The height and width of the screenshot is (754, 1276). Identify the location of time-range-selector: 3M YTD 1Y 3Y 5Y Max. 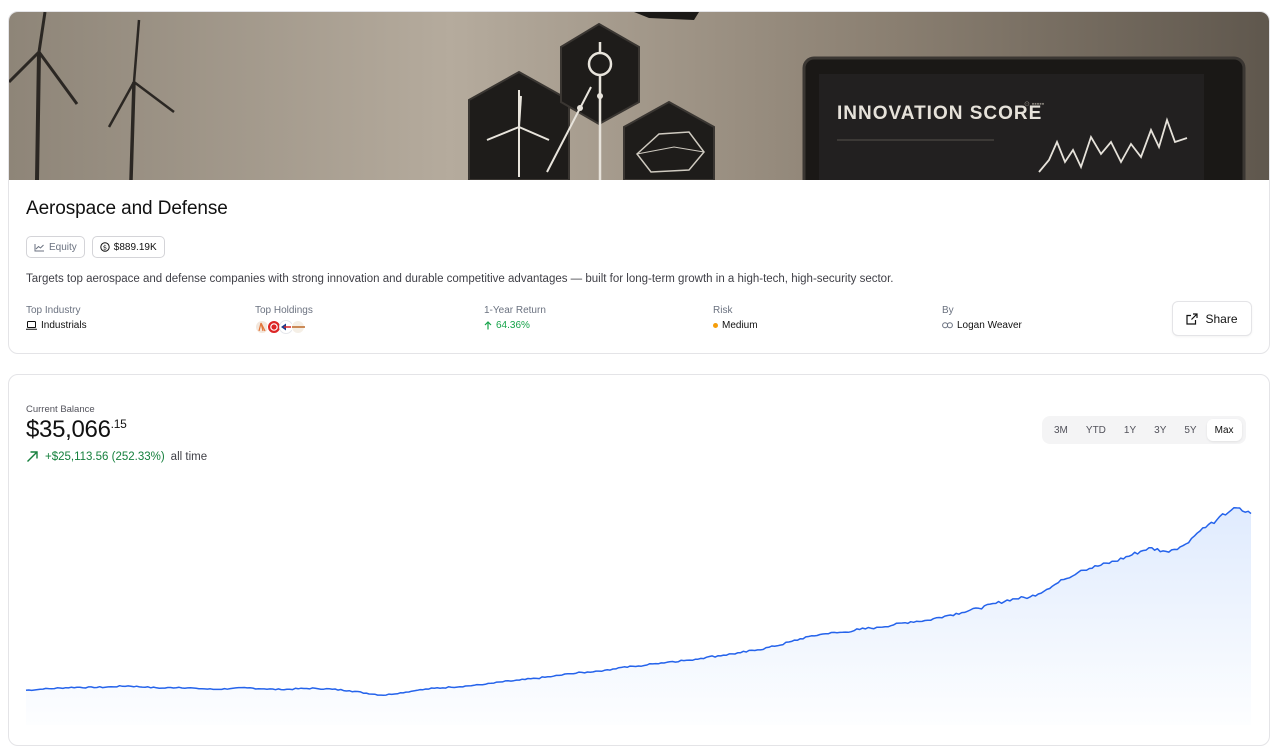
(1144, 430).